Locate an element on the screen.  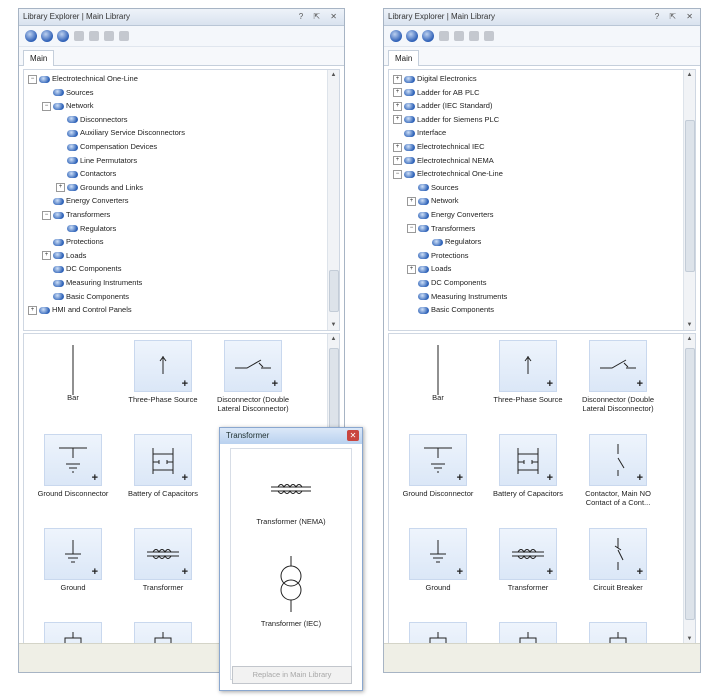
tree-item: − Network is located at coordinates (68, 106).